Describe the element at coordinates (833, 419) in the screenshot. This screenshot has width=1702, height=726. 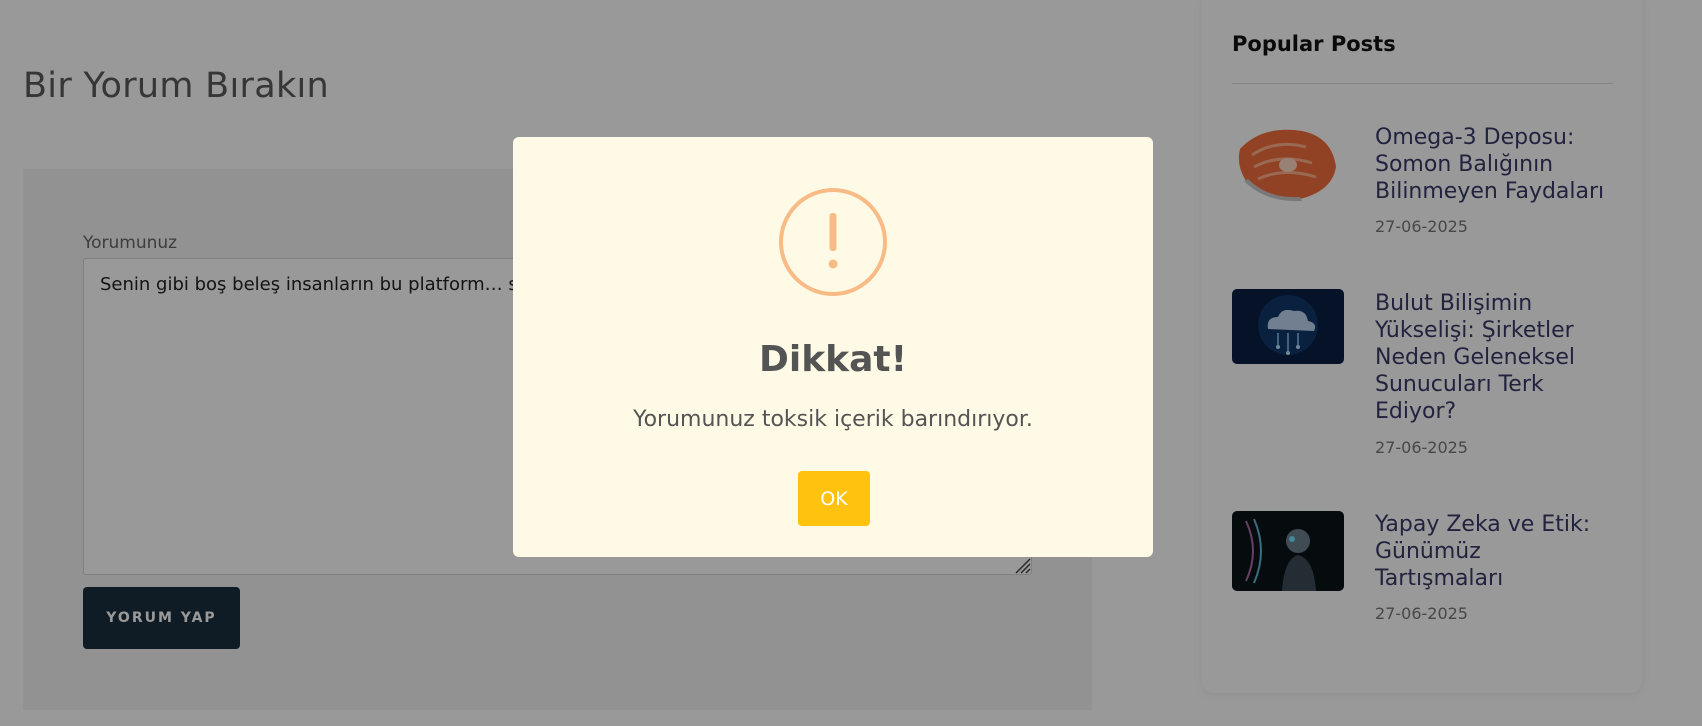
I see `alert-message: Yorumunuz toksik içerik barındırıyor.` at that location.